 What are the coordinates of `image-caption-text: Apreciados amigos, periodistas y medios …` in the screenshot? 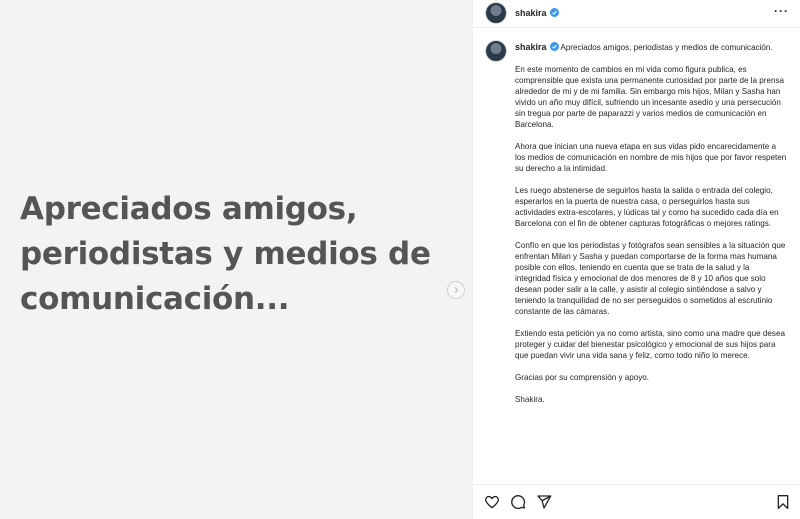 It's located at (225, 254).